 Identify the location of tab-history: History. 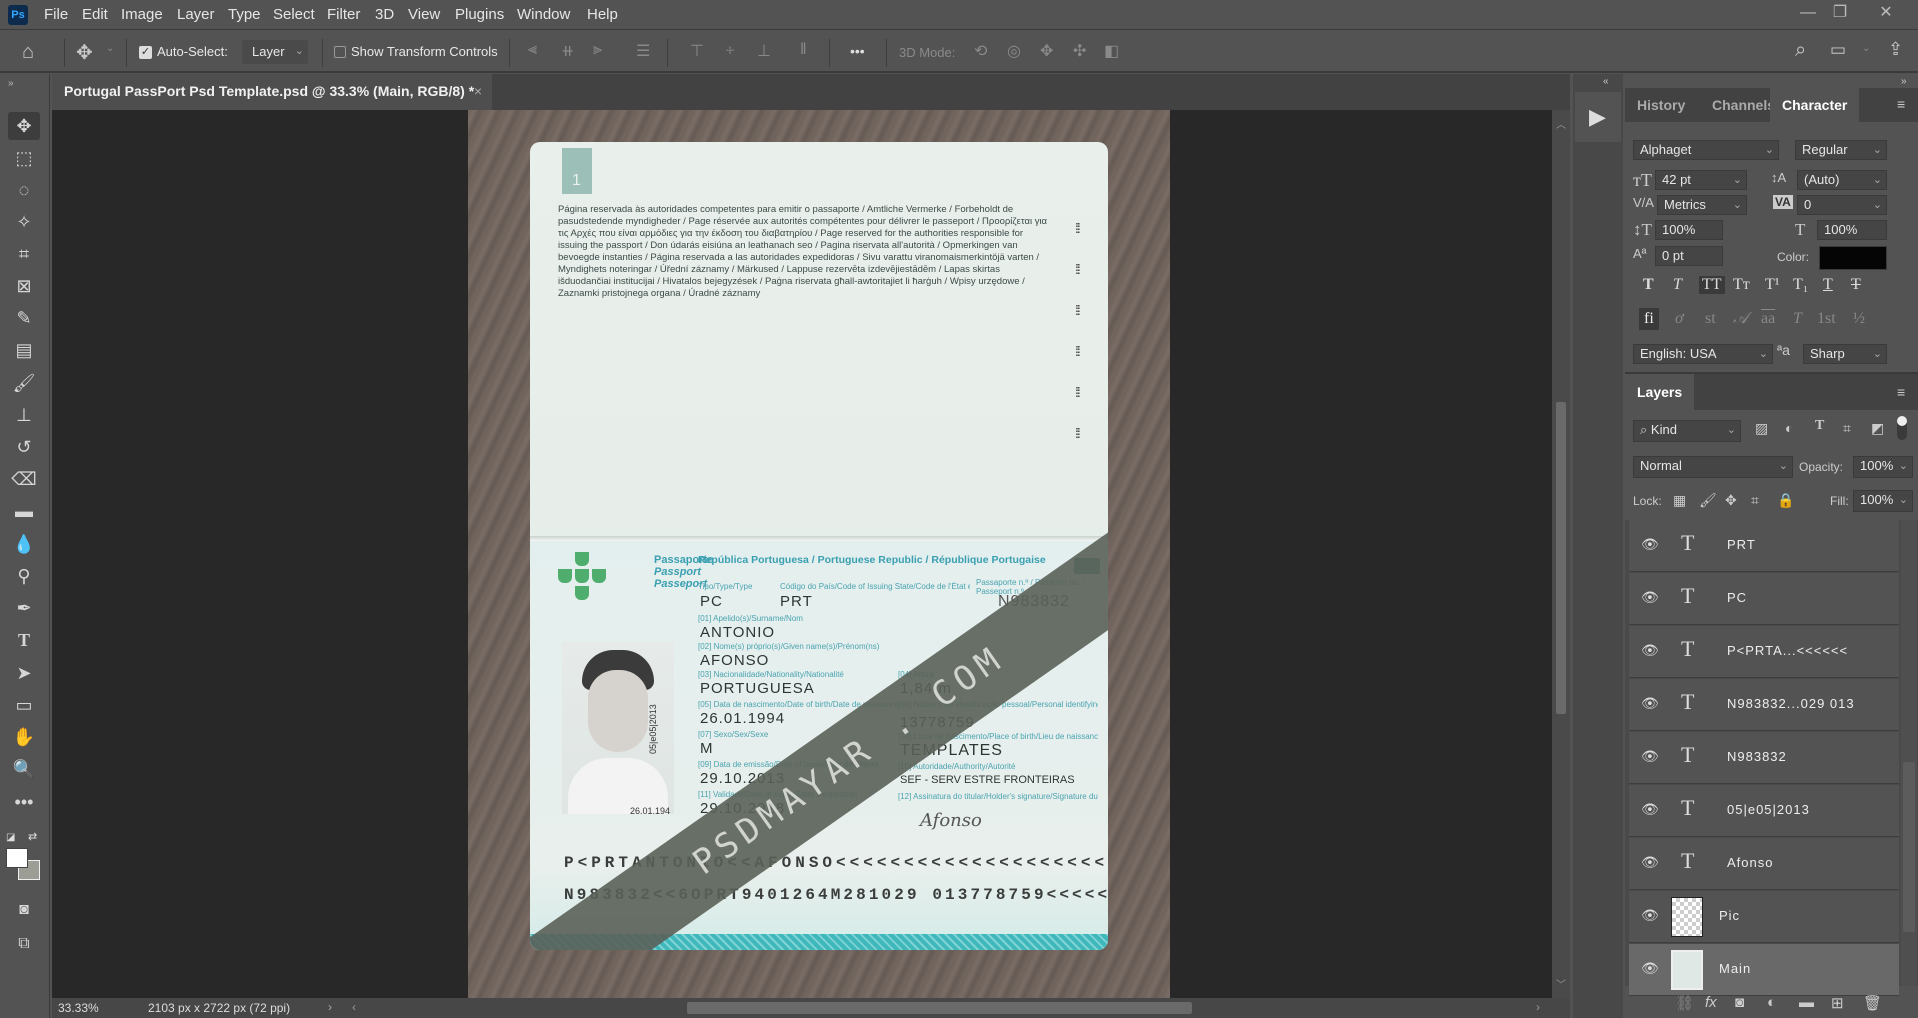
(1661, 105).